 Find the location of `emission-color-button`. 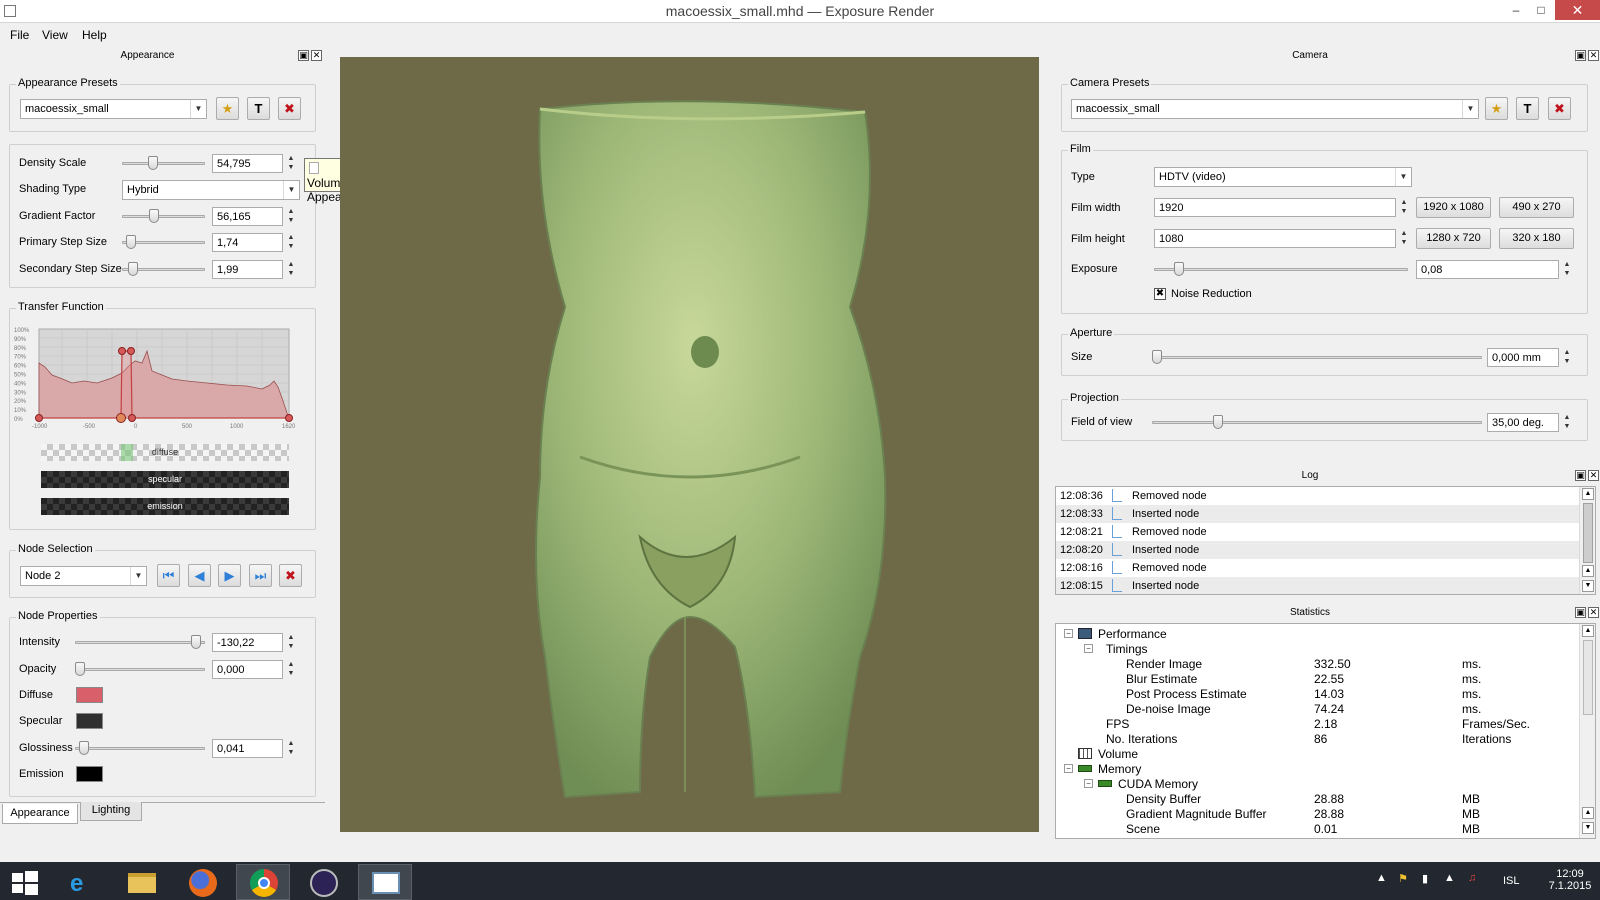

emission-color-button is located at coordinates (89, 774).